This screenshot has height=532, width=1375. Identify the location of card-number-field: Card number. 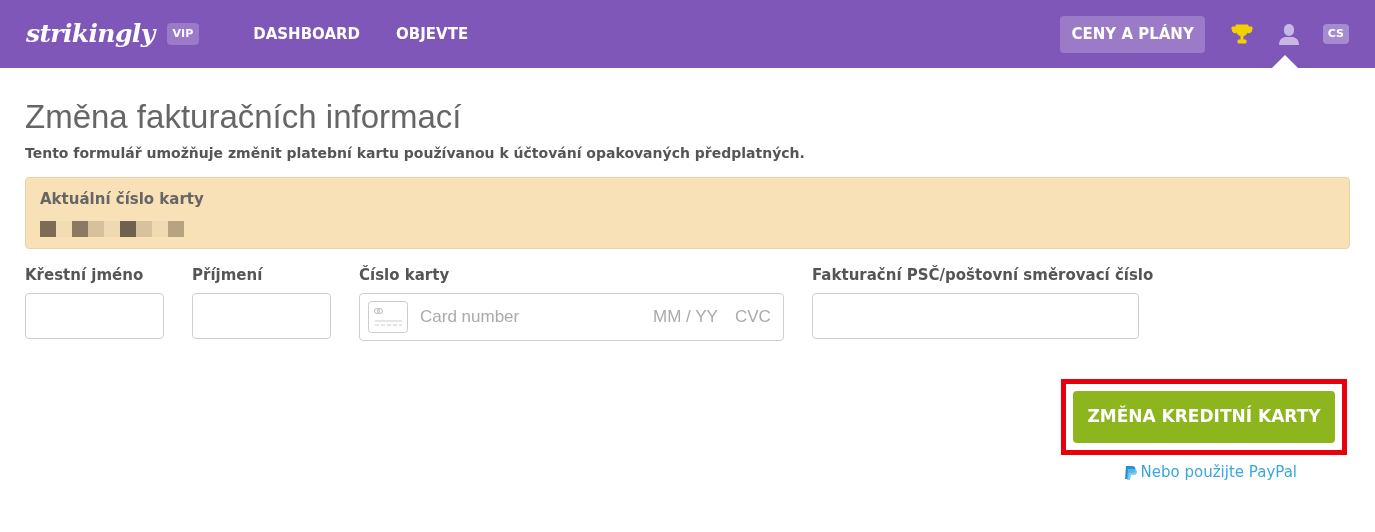
(530, 317).